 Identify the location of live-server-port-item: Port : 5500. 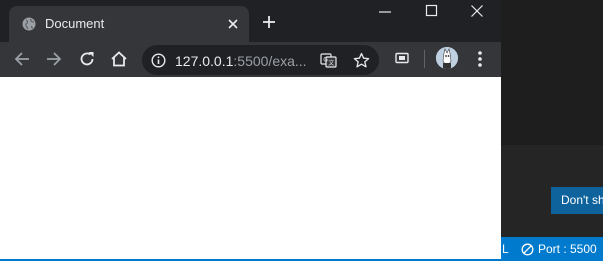
(559, 249).